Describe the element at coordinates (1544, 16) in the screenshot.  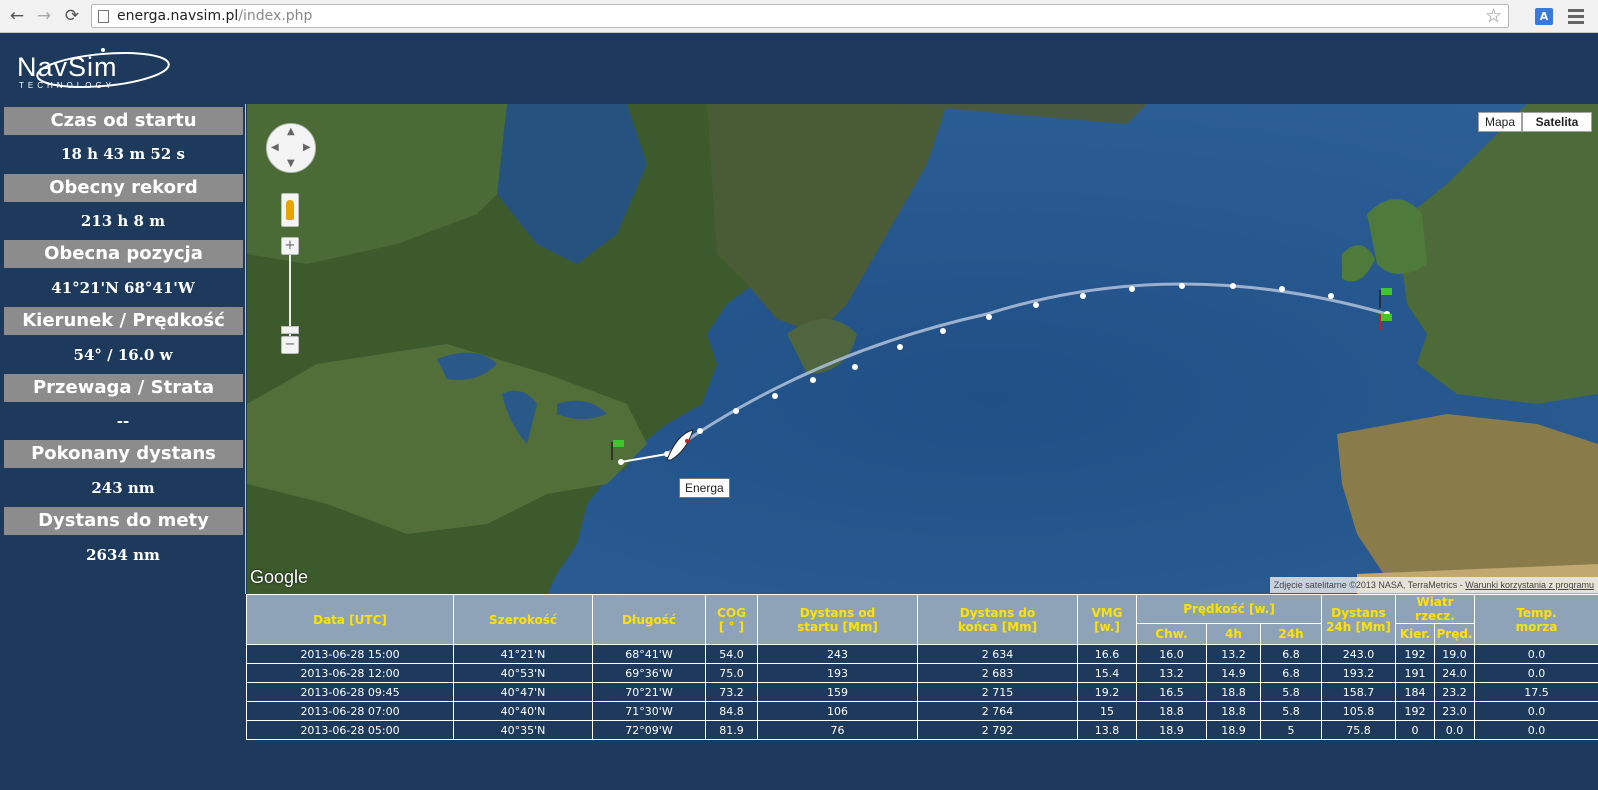
I see `translate-icon: A` at that location.